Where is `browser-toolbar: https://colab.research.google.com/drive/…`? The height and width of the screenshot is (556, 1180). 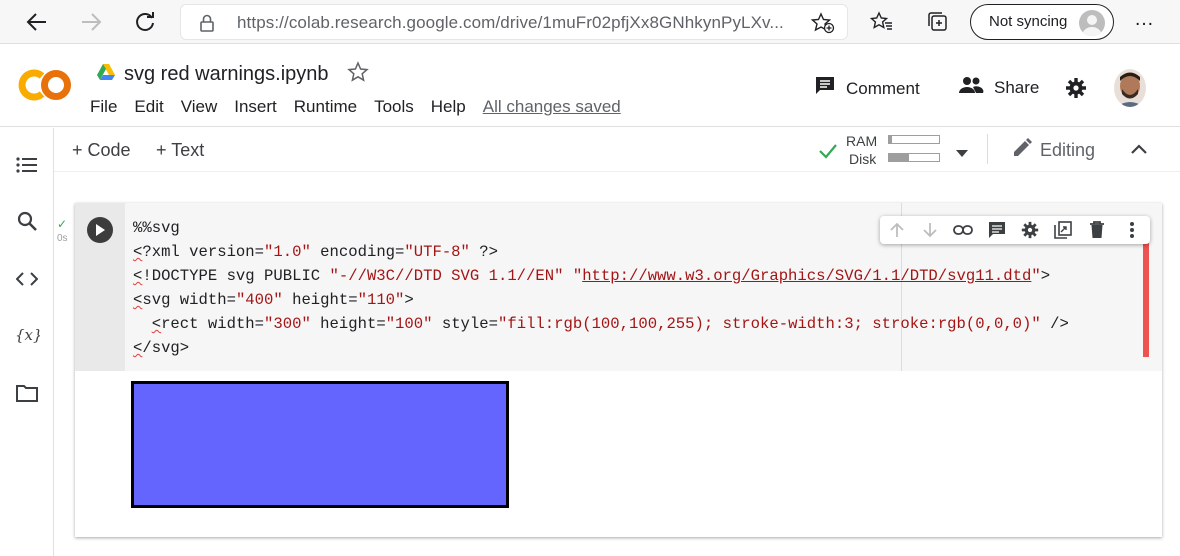
browser-toolbar: https://colab.research.google.com/drive/… is located at coordinates (590, 22).